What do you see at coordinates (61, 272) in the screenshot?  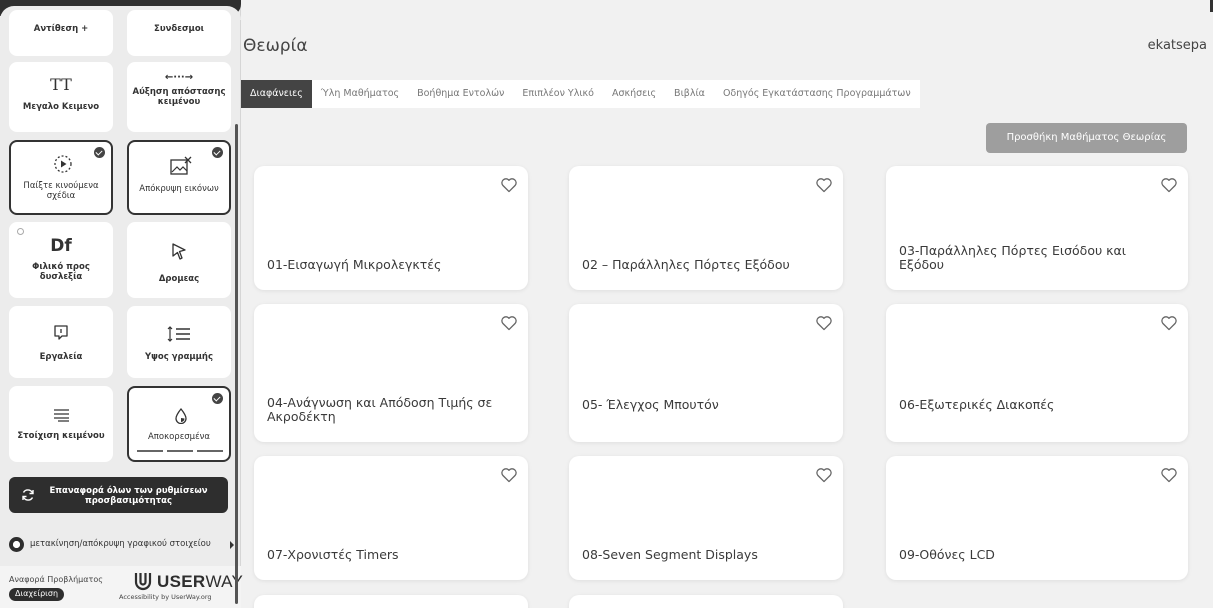 I see `dyslexia-label: Φιλικό προς δυσλεξία` at bounding box center [61, 272].